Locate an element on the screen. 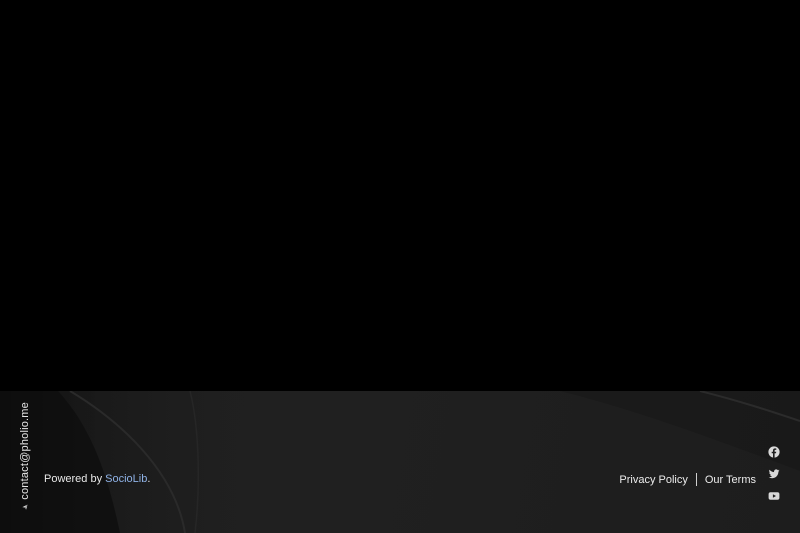 The height and width of the screenshot is (533, 800). privacy-policy-link: Privacy Policy is located at coordinates (653, 480).